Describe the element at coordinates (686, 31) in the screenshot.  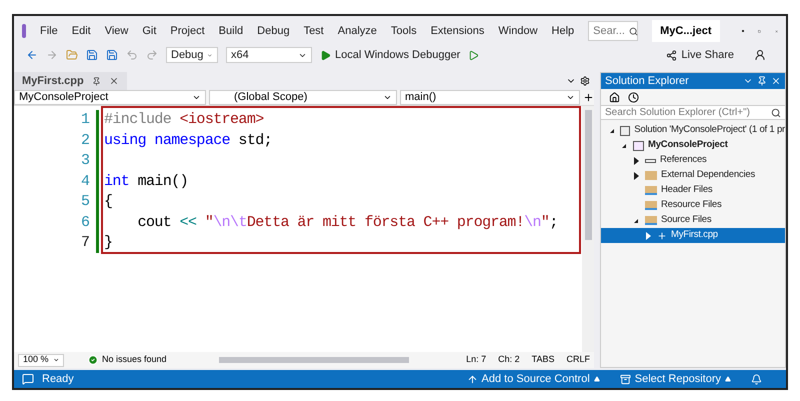
I see `solution-name: MyC...ject` at that location.